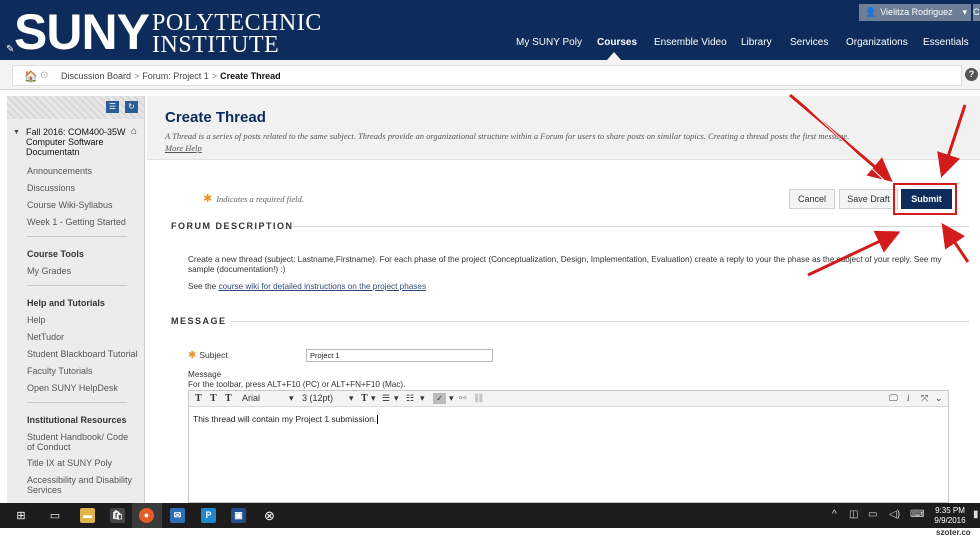 Image resolution: width=980 pixels, height=537 pixels. Describe the element at coordinates (21, 516) in the screenshot. I see `windows-start-icon: ⊞` at that location.